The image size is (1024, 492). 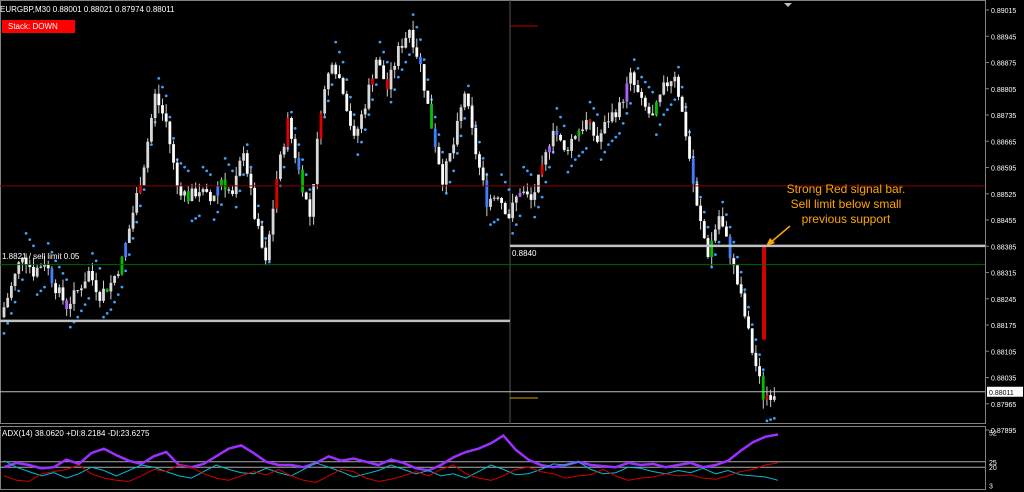 What do you see at coordinates (76, 433) in the screenshot?
I see `adx-title: ADX(14) 38.0620 +DI:8.2184 -DI:23.6275` at bounding box center [76, 433].